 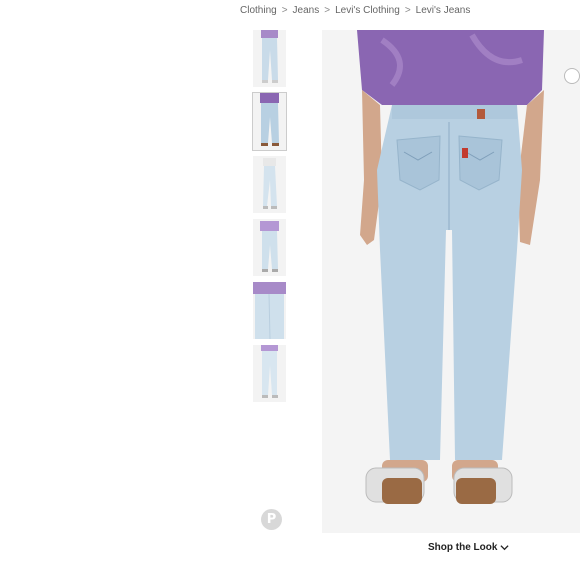 What do you see at coordinates (269, 310) in the screenshot?
I see `thumbnail-detail` at bounding box center [269, 310].